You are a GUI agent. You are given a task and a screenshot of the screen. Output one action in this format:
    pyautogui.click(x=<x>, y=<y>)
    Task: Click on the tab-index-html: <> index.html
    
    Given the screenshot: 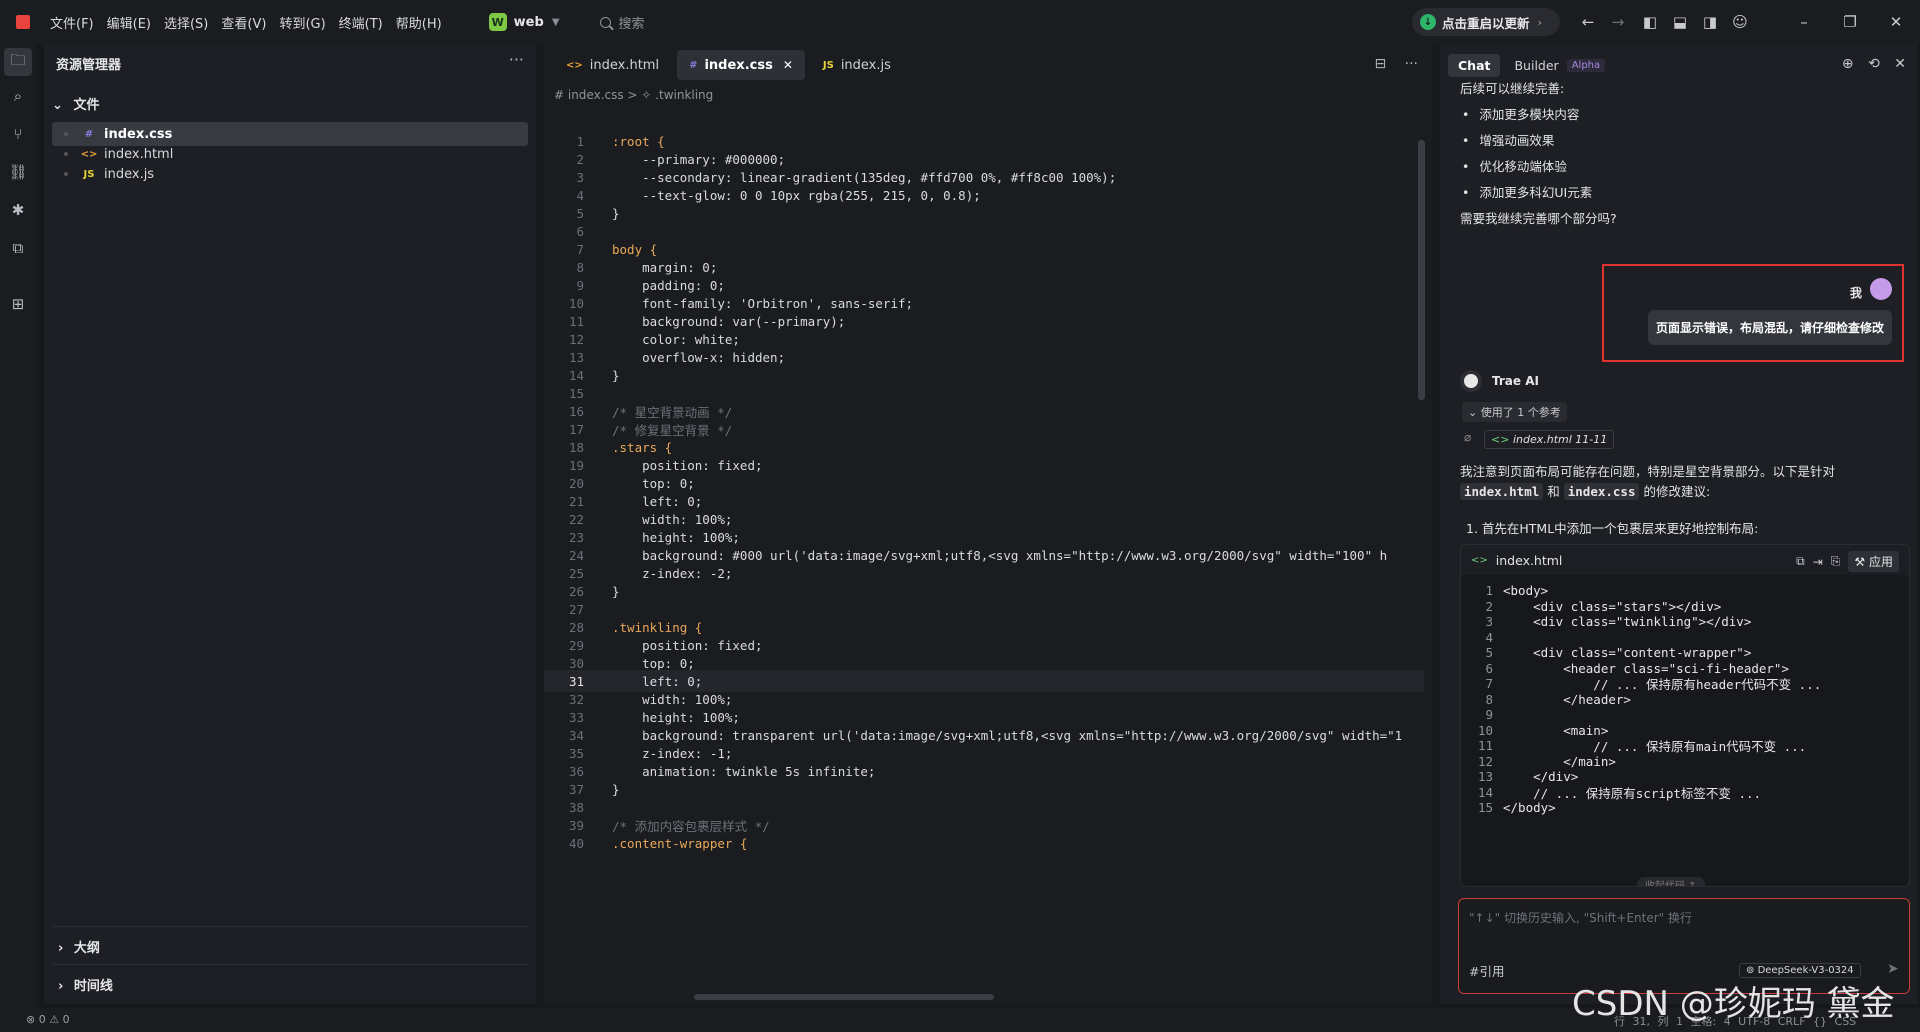 What is the action you would take?
    pyautogui.click(x=612, y=65)
    